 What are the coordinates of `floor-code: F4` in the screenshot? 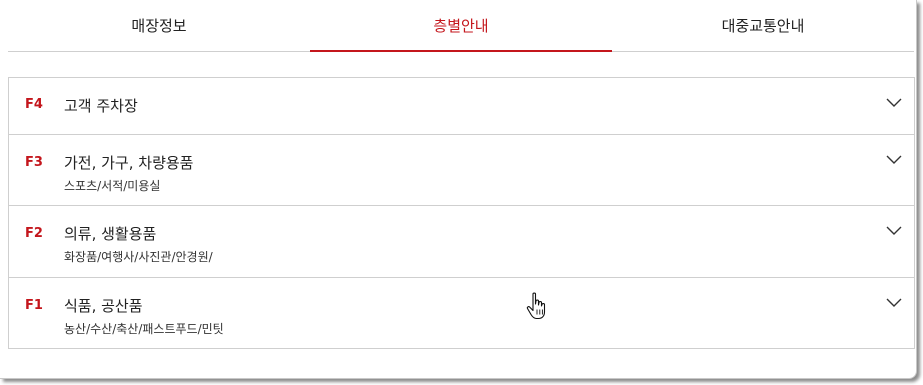 It's located at (34, 104).